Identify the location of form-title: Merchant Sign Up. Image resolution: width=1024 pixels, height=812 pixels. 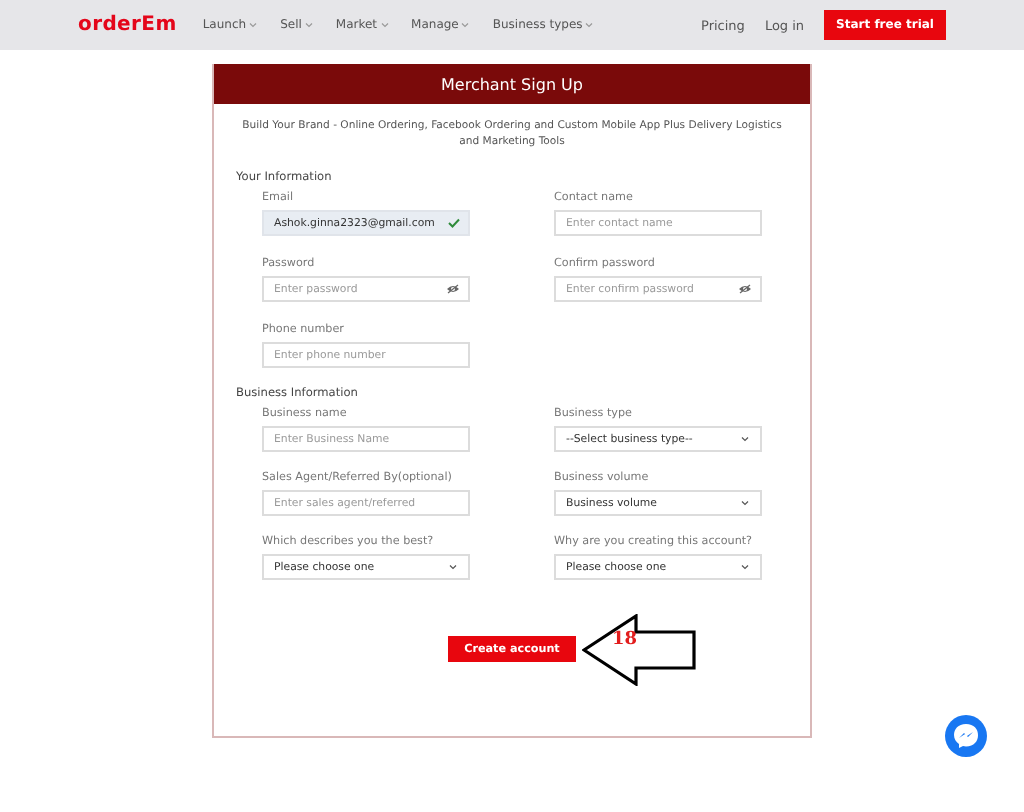
(512, 84).